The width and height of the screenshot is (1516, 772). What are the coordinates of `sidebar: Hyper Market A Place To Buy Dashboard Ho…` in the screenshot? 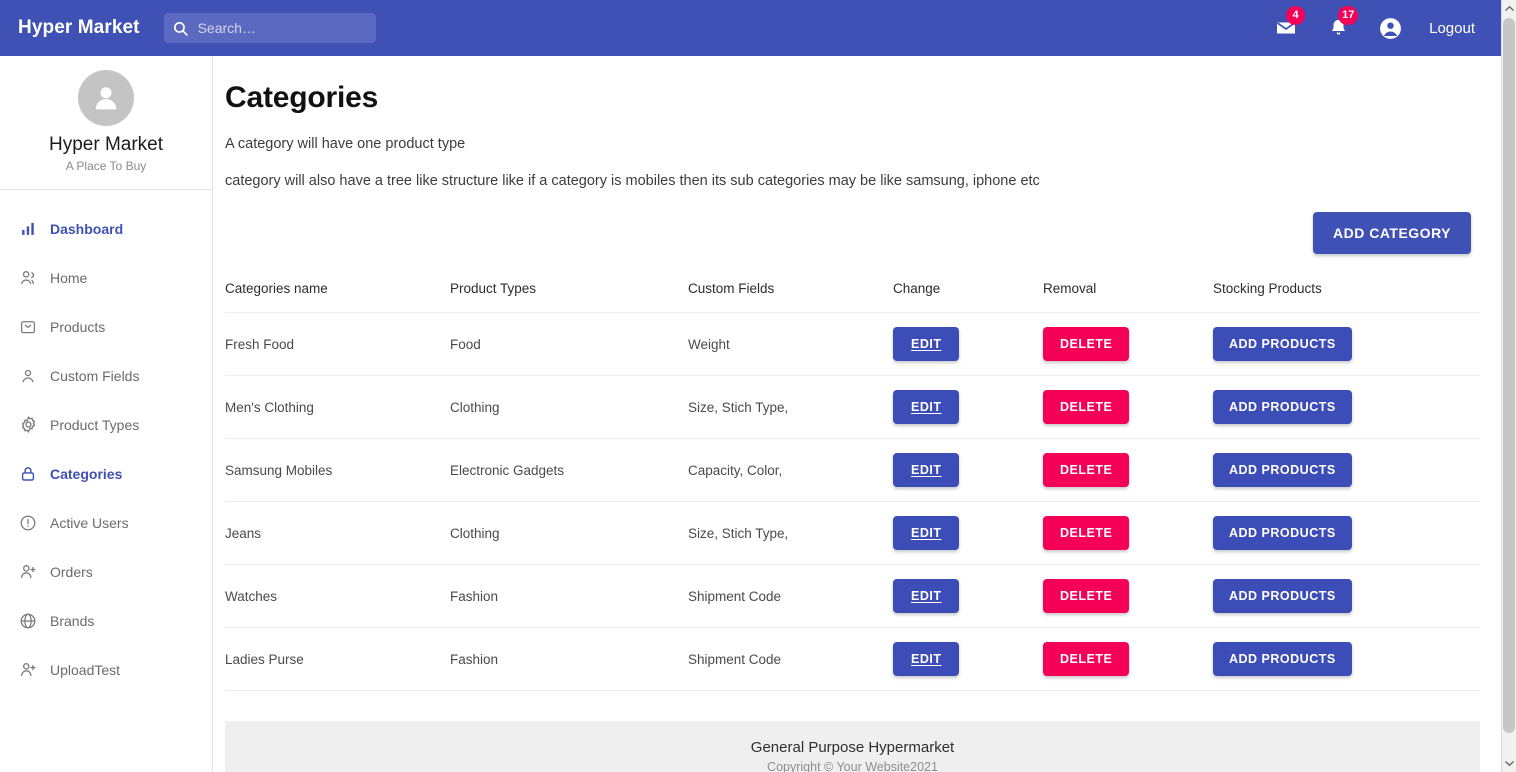 It's located at (106, 414).